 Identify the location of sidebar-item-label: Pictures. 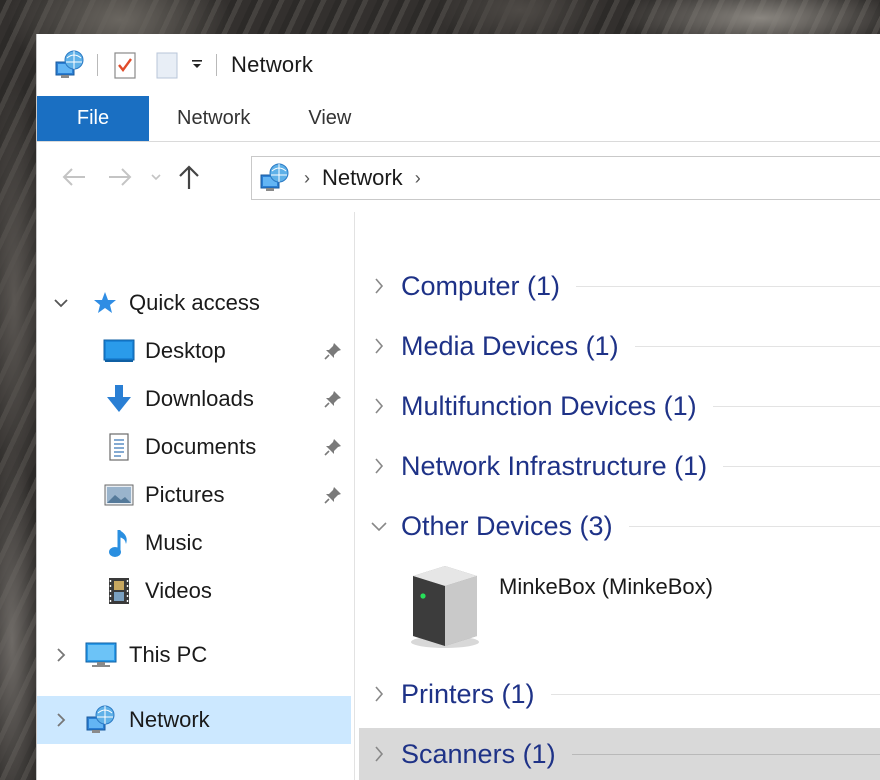
(185, 494).